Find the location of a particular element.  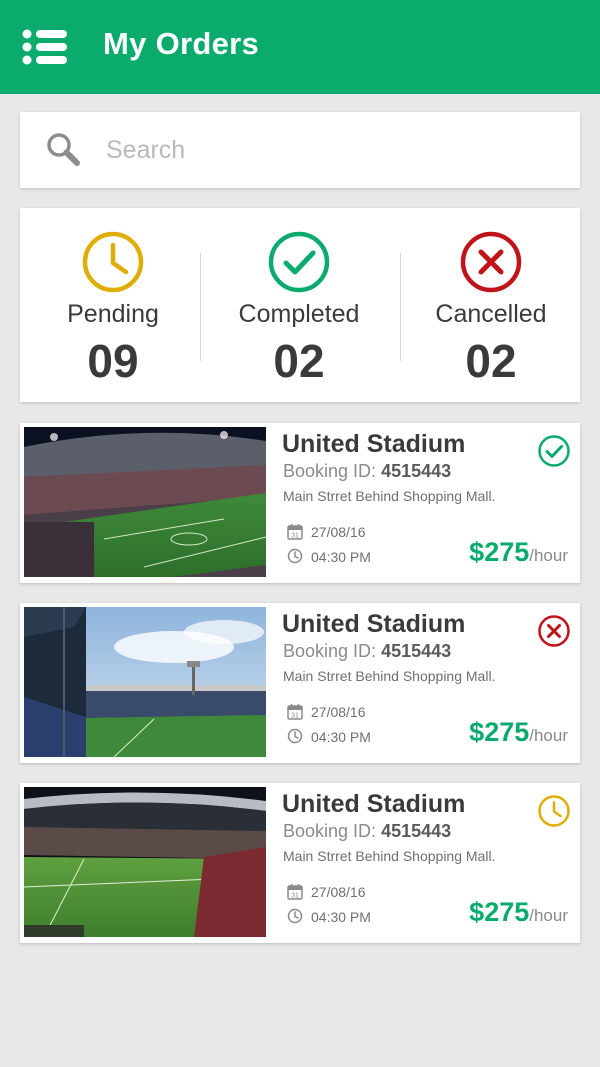

stat-cancelled: Cancelled 02 is located at coordinates (491, 305).